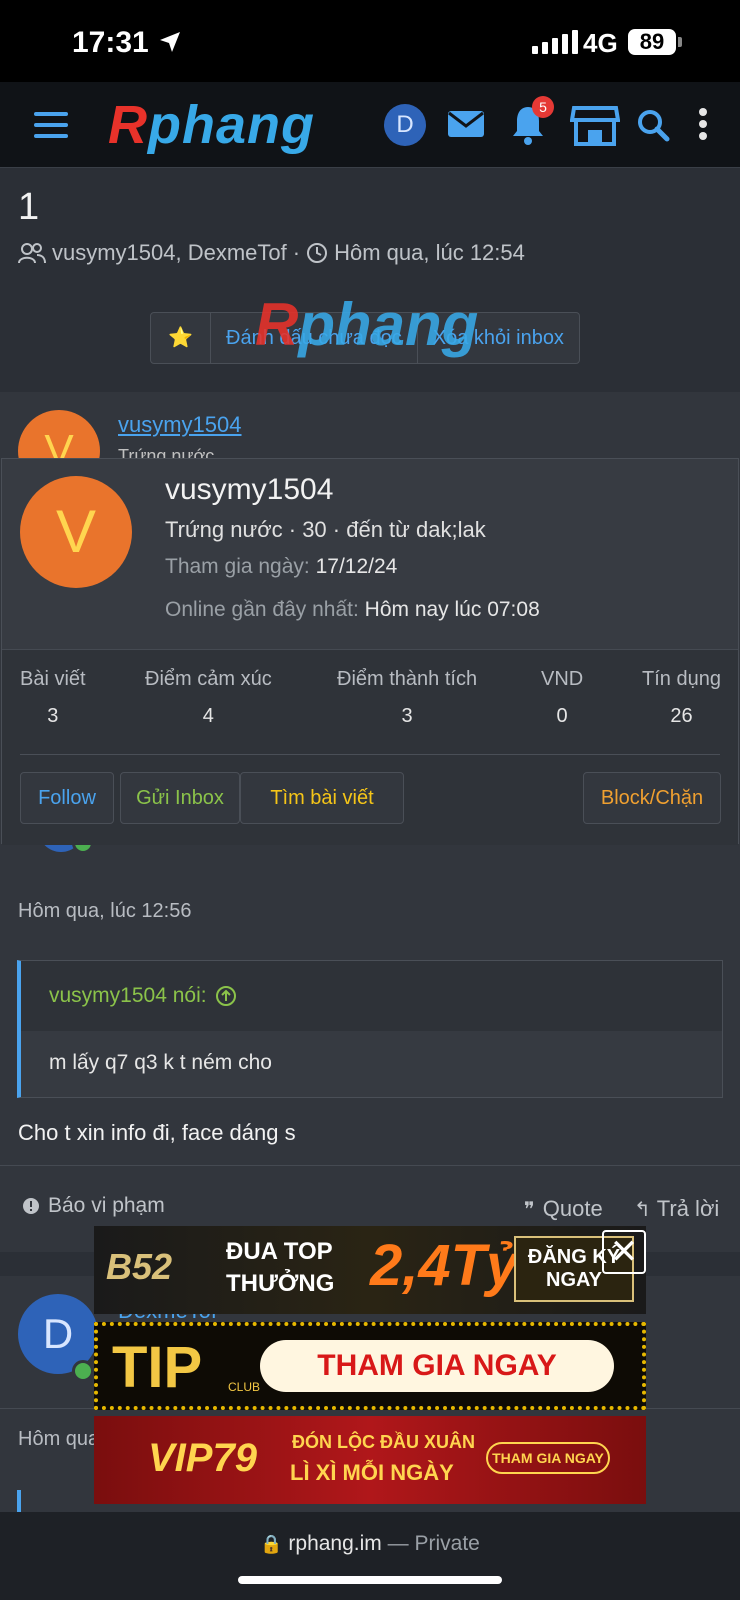 The image size is (740, 1600). I want to click on address-bar: 🔒 rphang.im — Private, so click(370, 1544).